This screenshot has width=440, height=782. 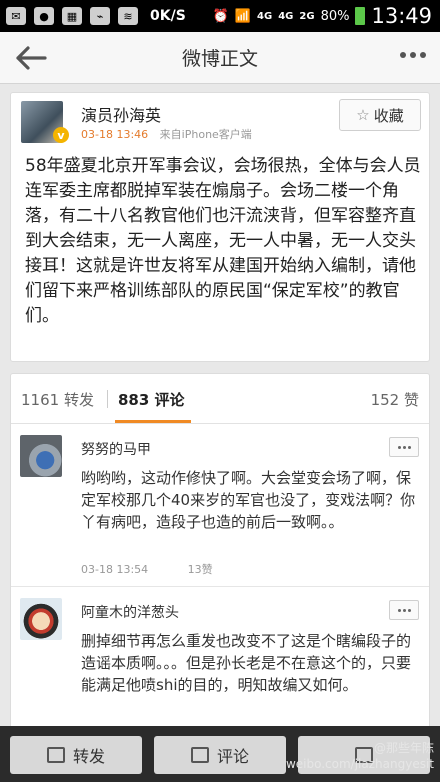 I want to click on repost-label: 转发, so click(x=88, y=756).